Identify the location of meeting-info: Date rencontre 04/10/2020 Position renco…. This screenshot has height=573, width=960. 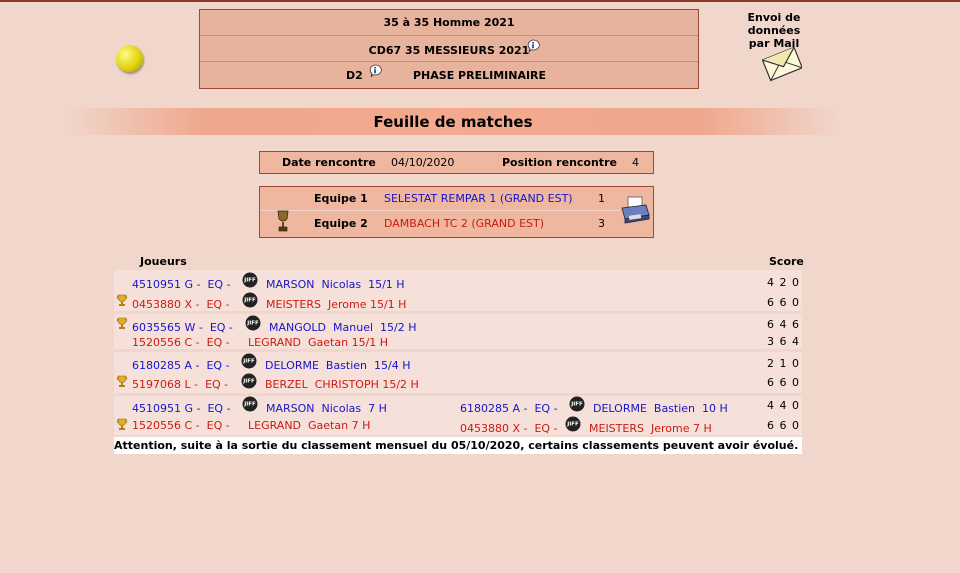
(456, 162).